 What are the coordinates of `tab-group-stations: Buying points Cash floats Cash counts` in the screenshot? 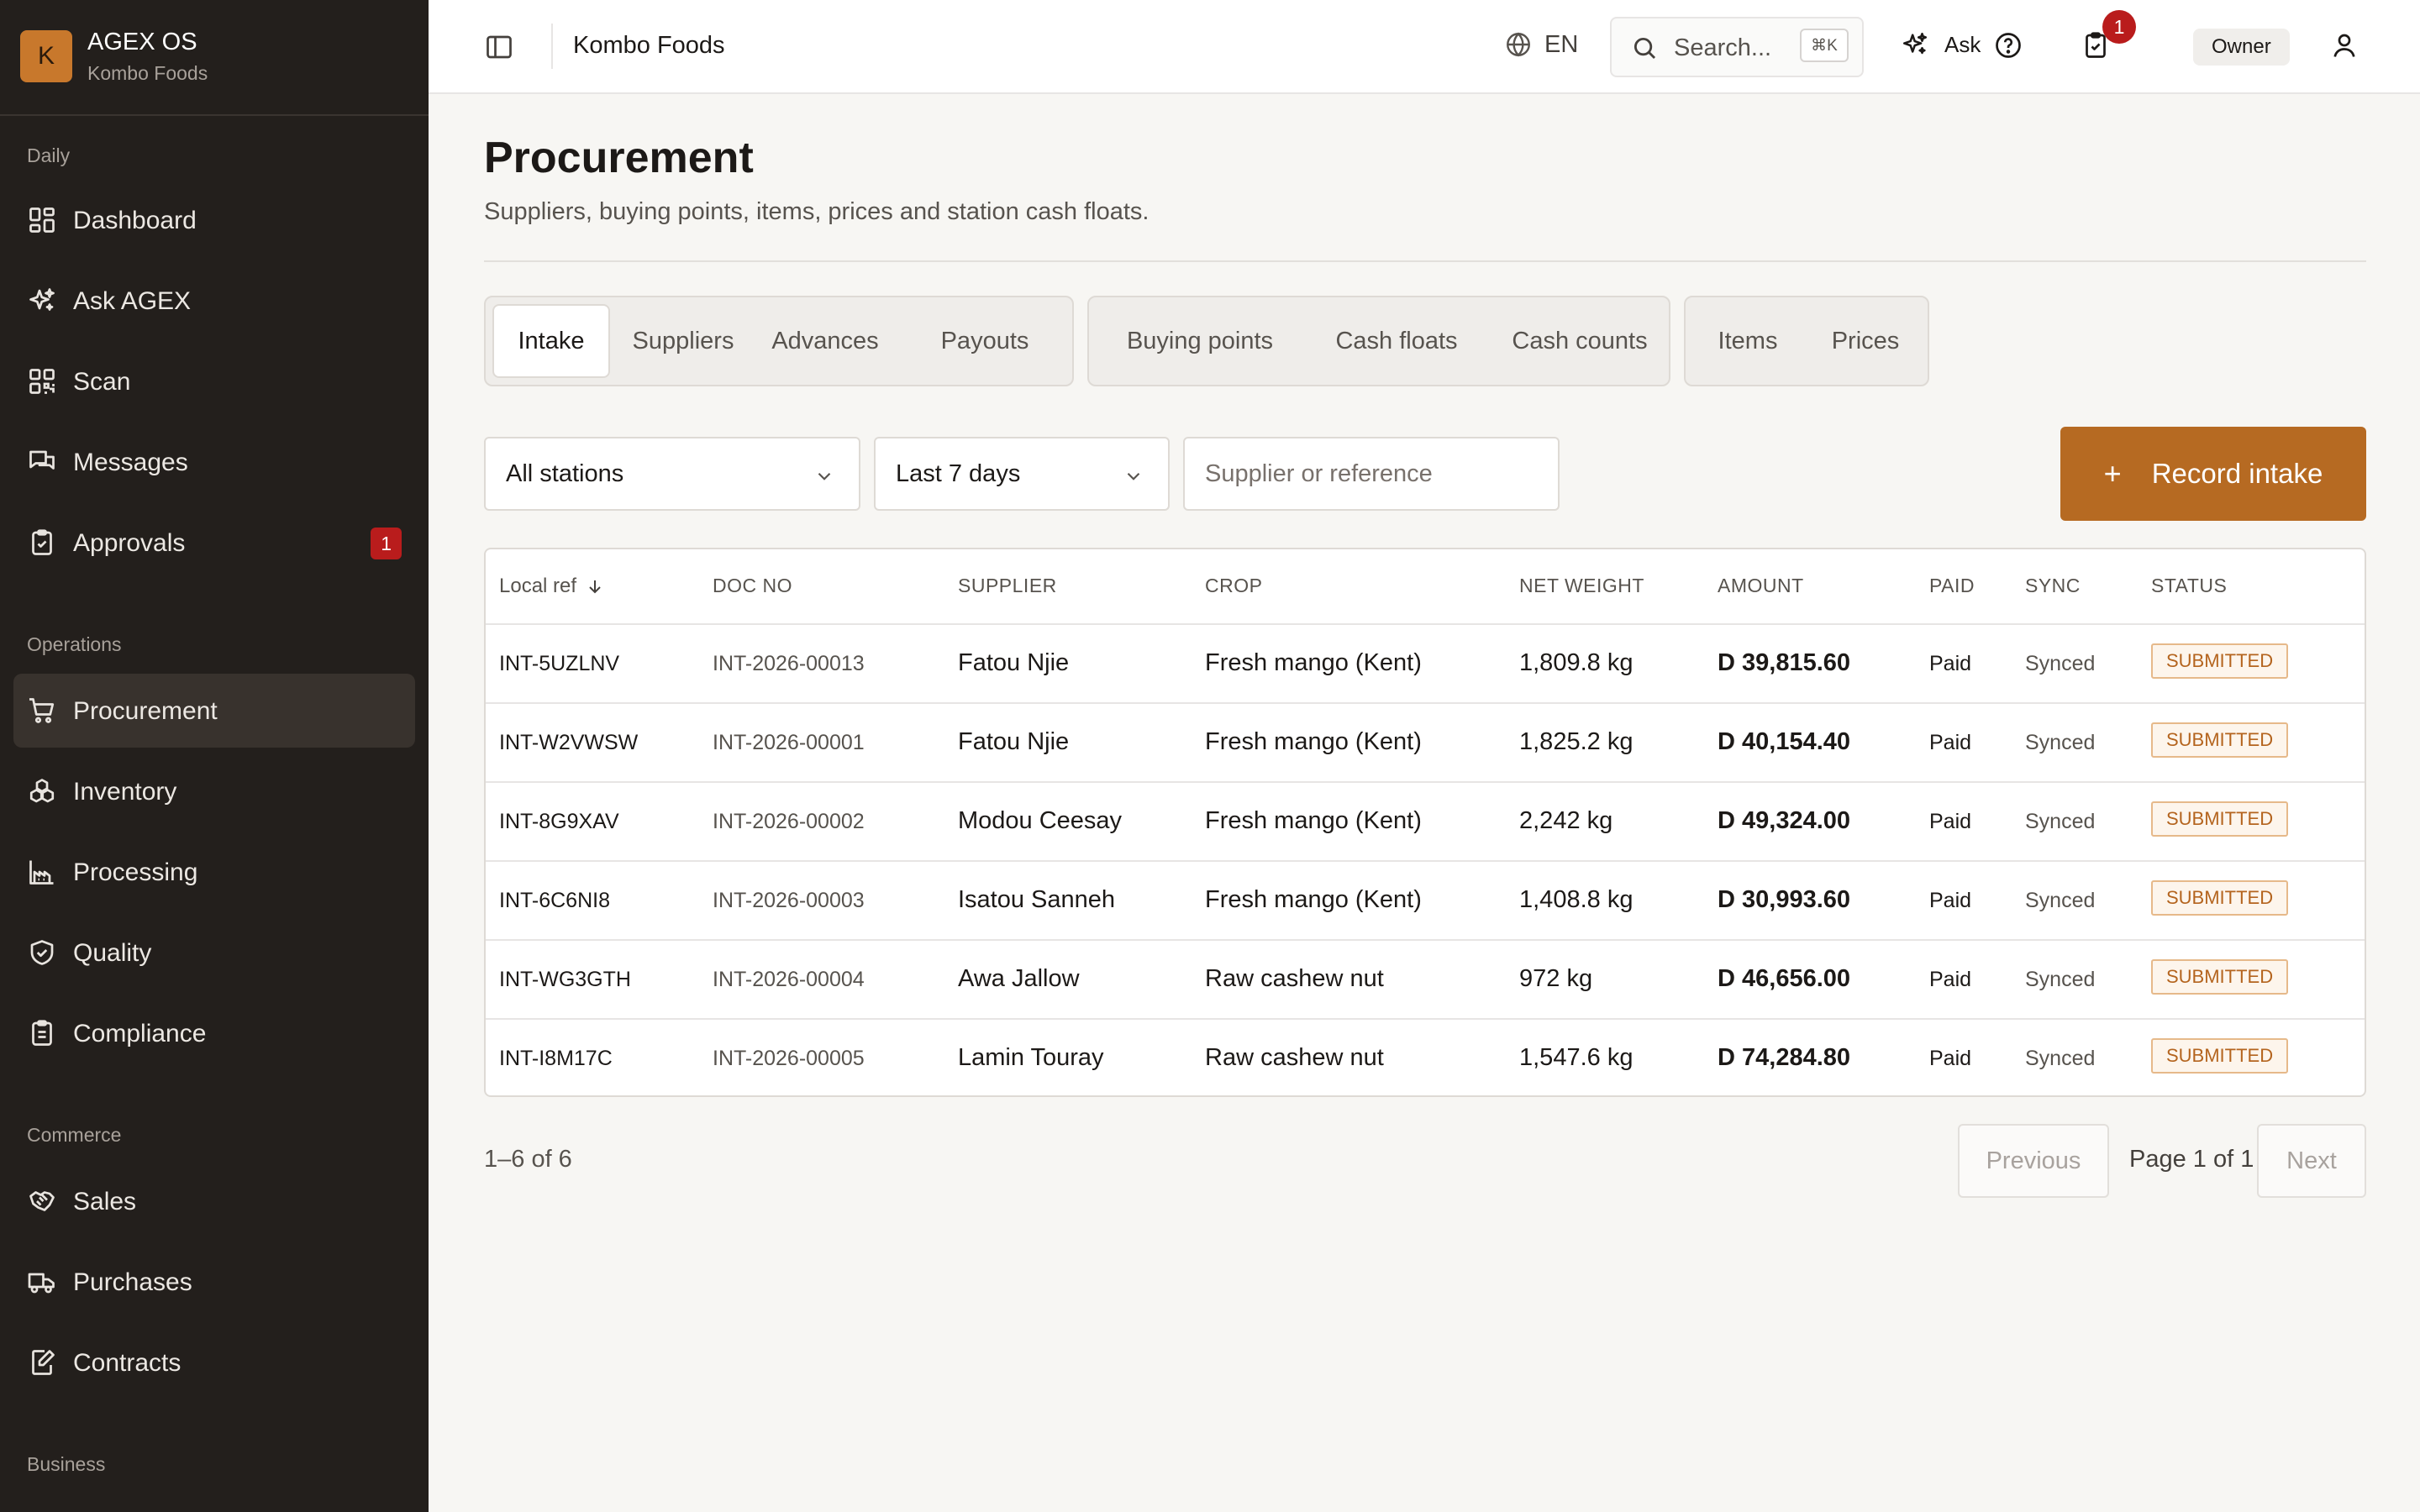 It's located at (1378, 341).